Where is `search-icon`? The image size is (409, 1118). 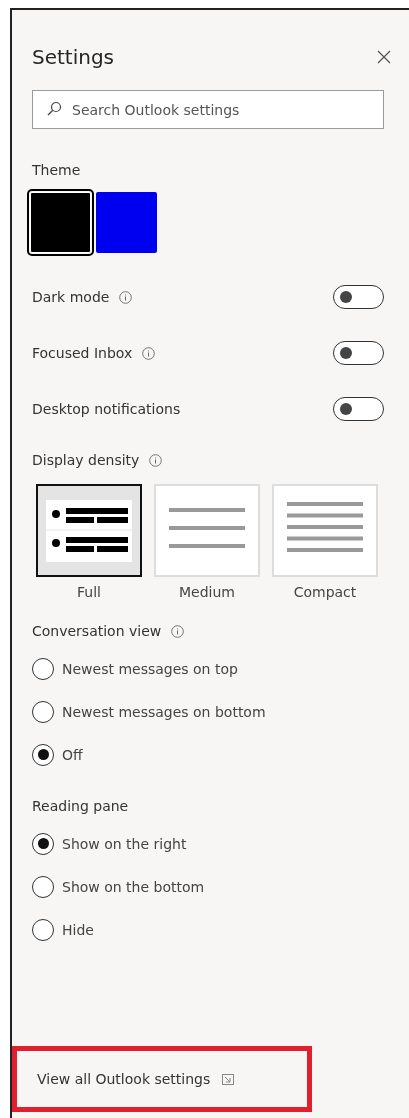 search-icon is located at coordinates (54, 109).